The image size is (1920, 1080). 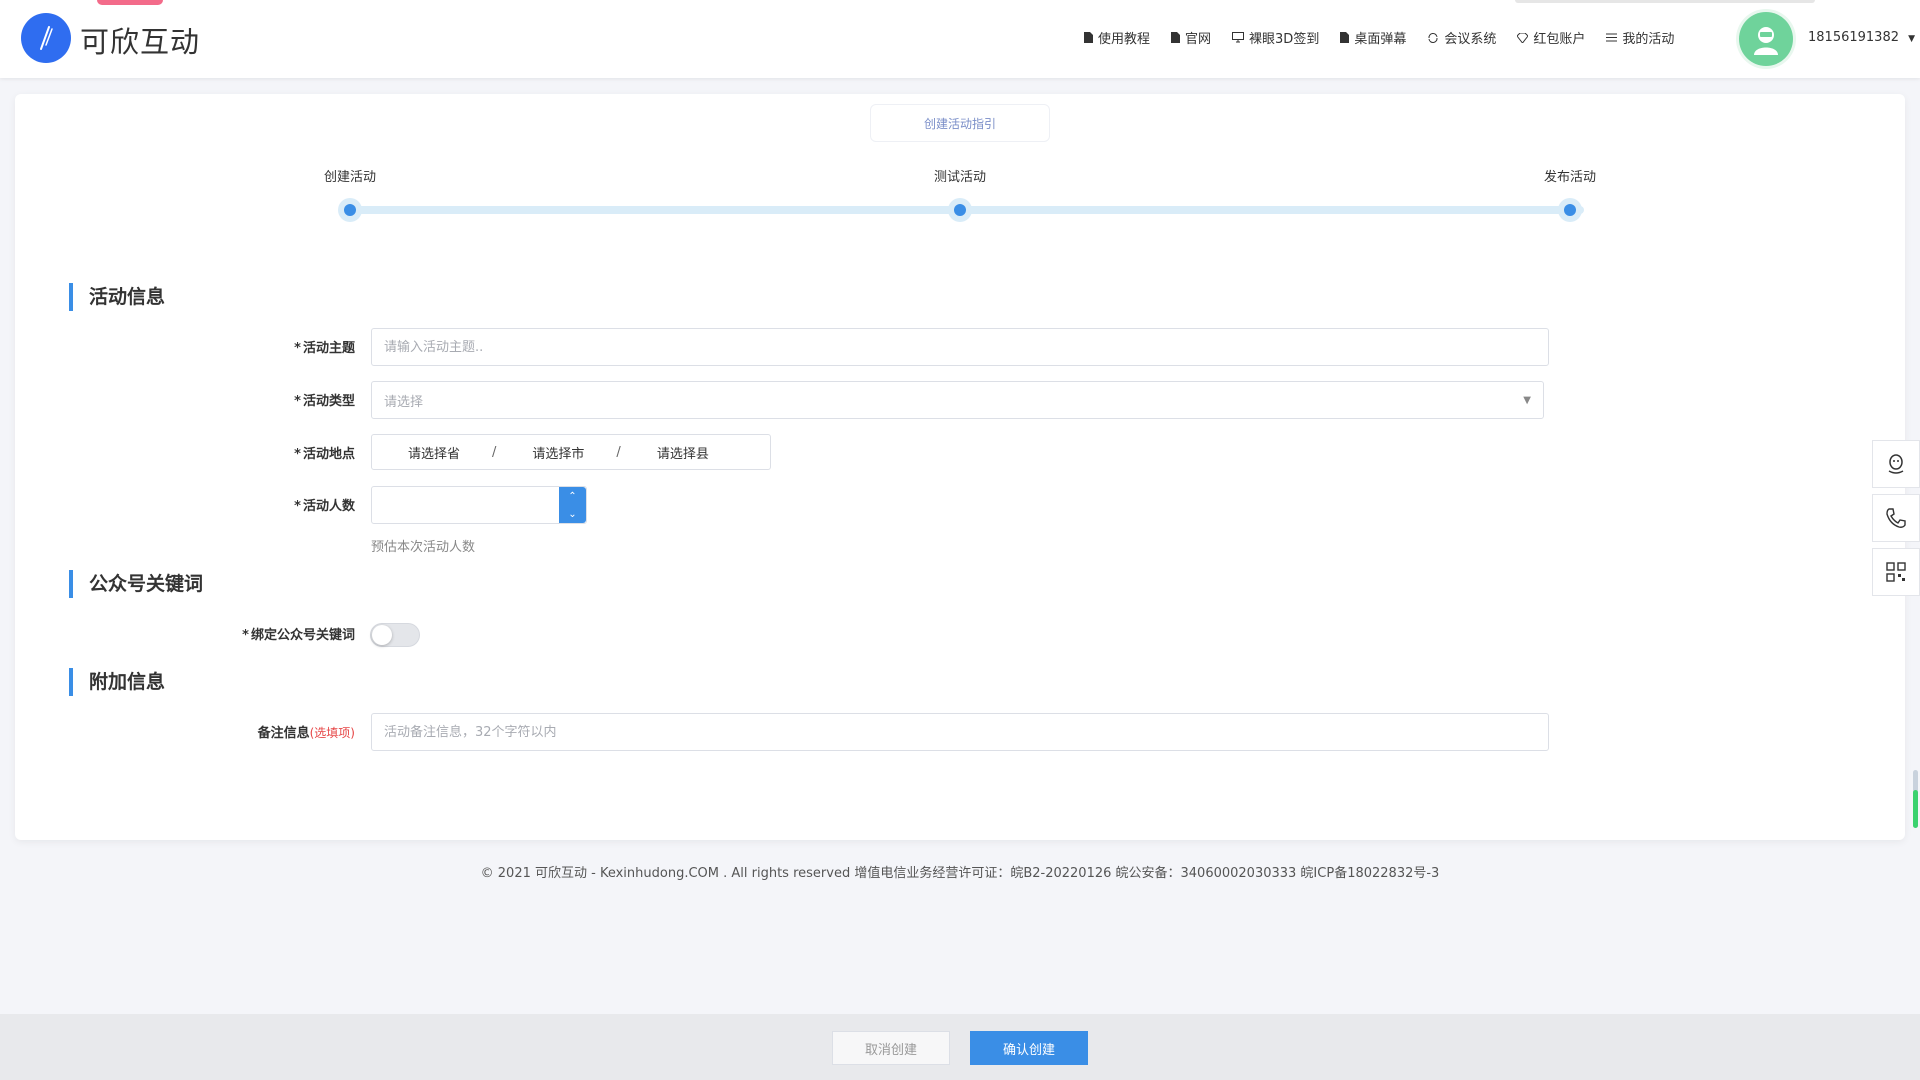 What do you see at coordinates (350, 210) in the screenshot?
I see `step-create-dot` at bounding box center [350, 210].